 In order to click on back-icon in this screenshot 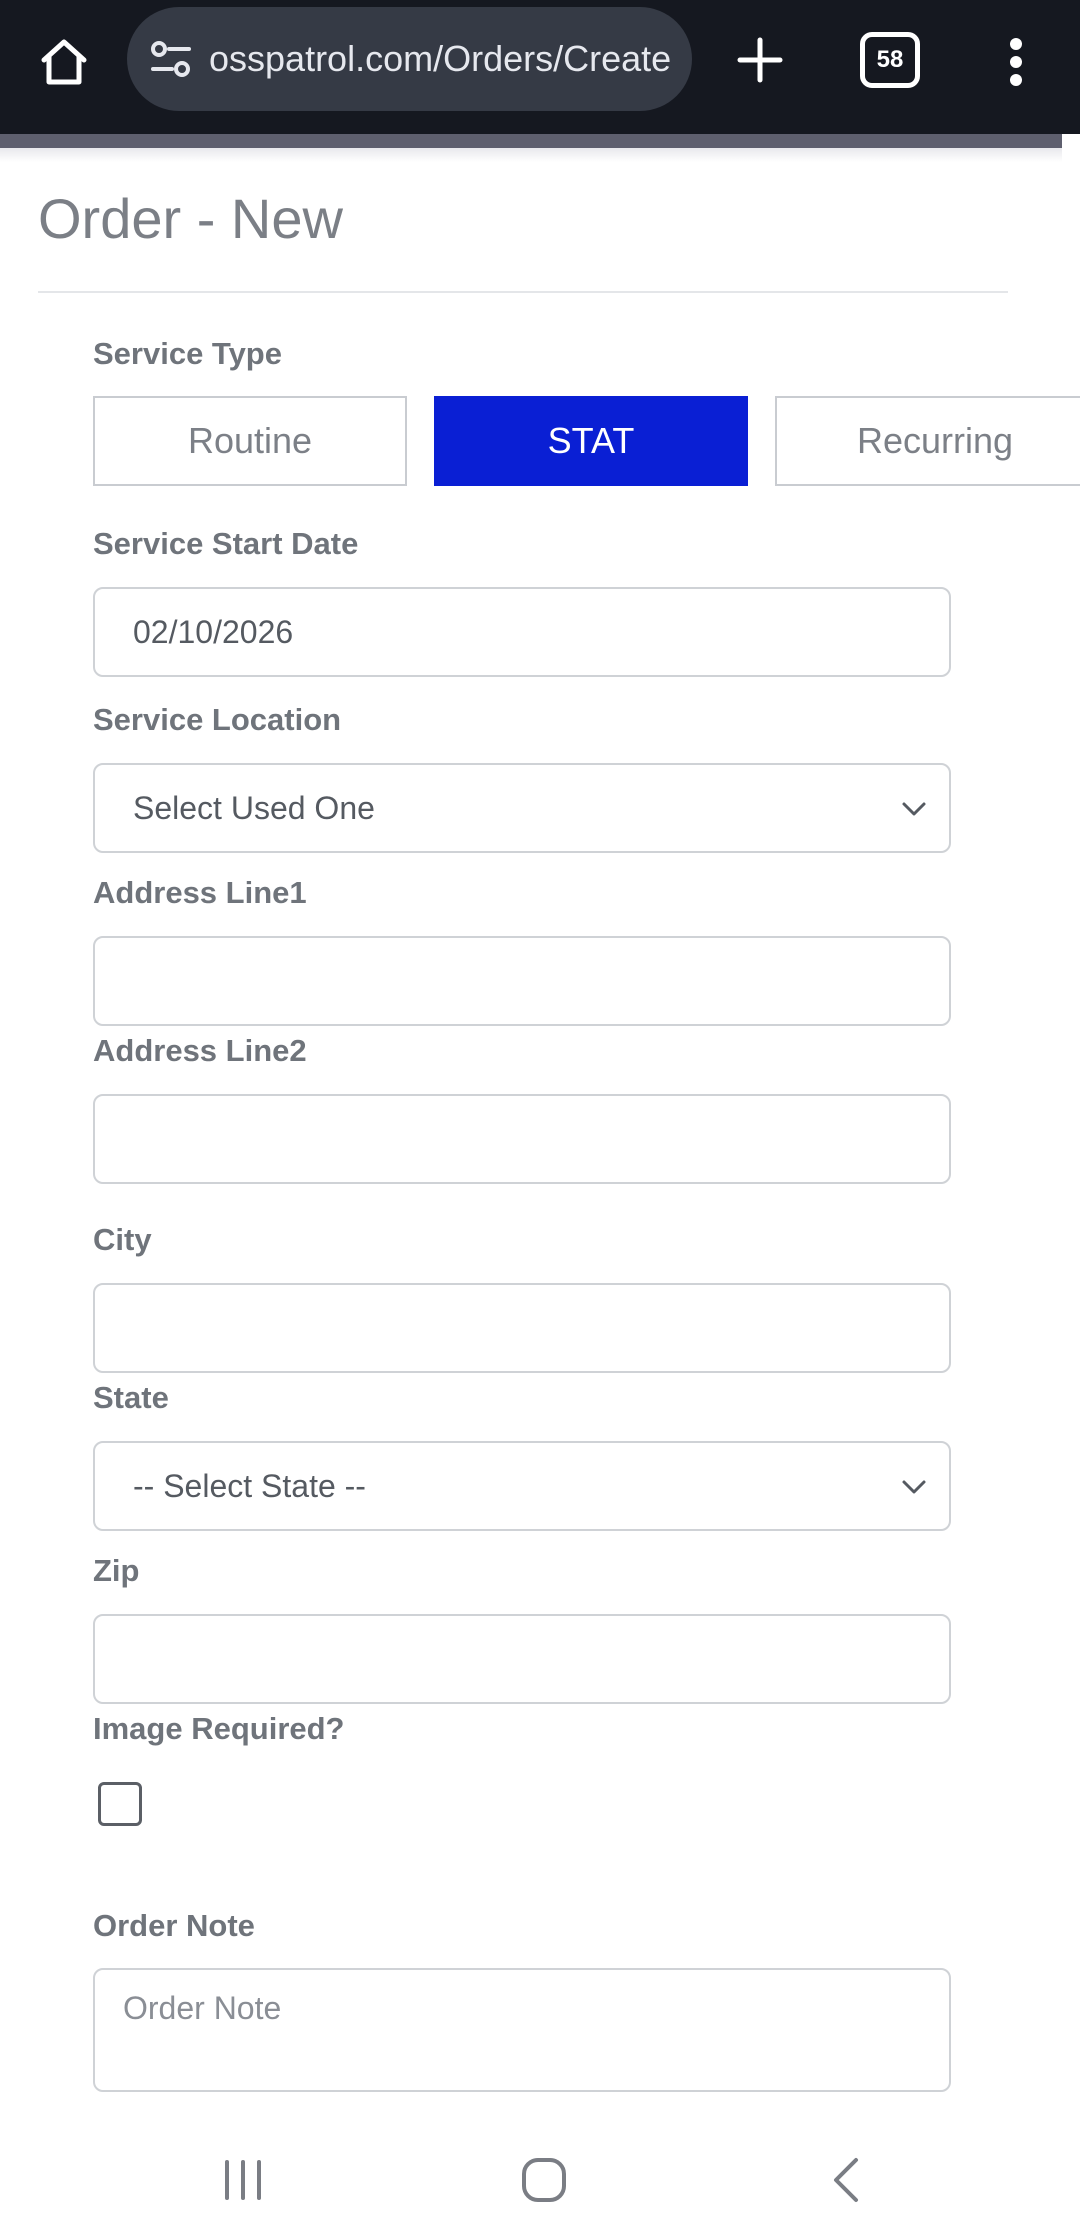, I will do `click(846, 2180)`.